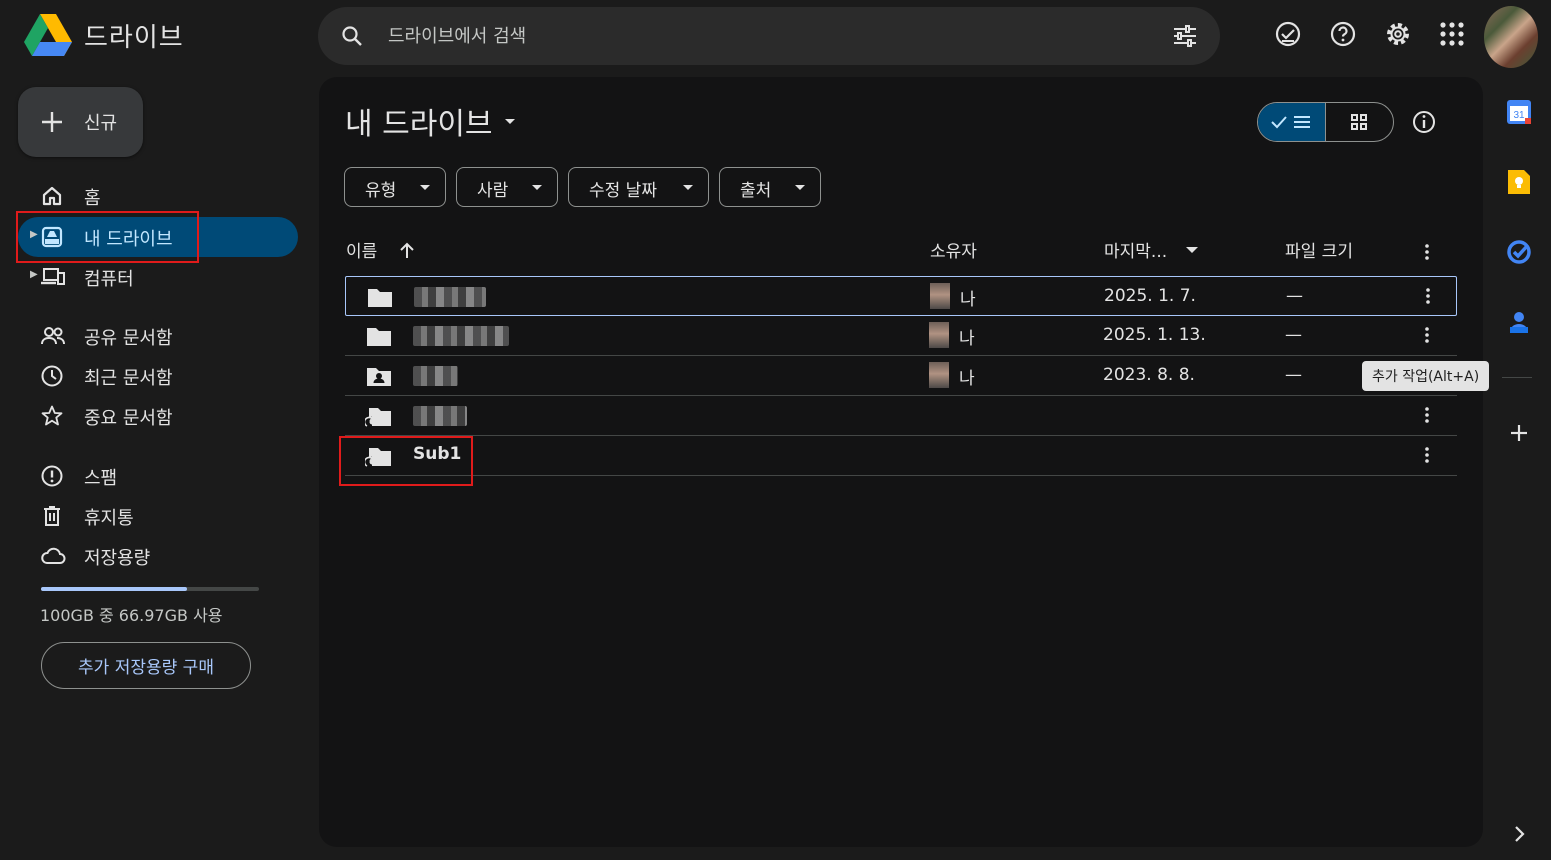  Describe the element at coordinates (901, 376) in the screenshot. I see `table-row: 나 2023. 8. 8. —` at that location.